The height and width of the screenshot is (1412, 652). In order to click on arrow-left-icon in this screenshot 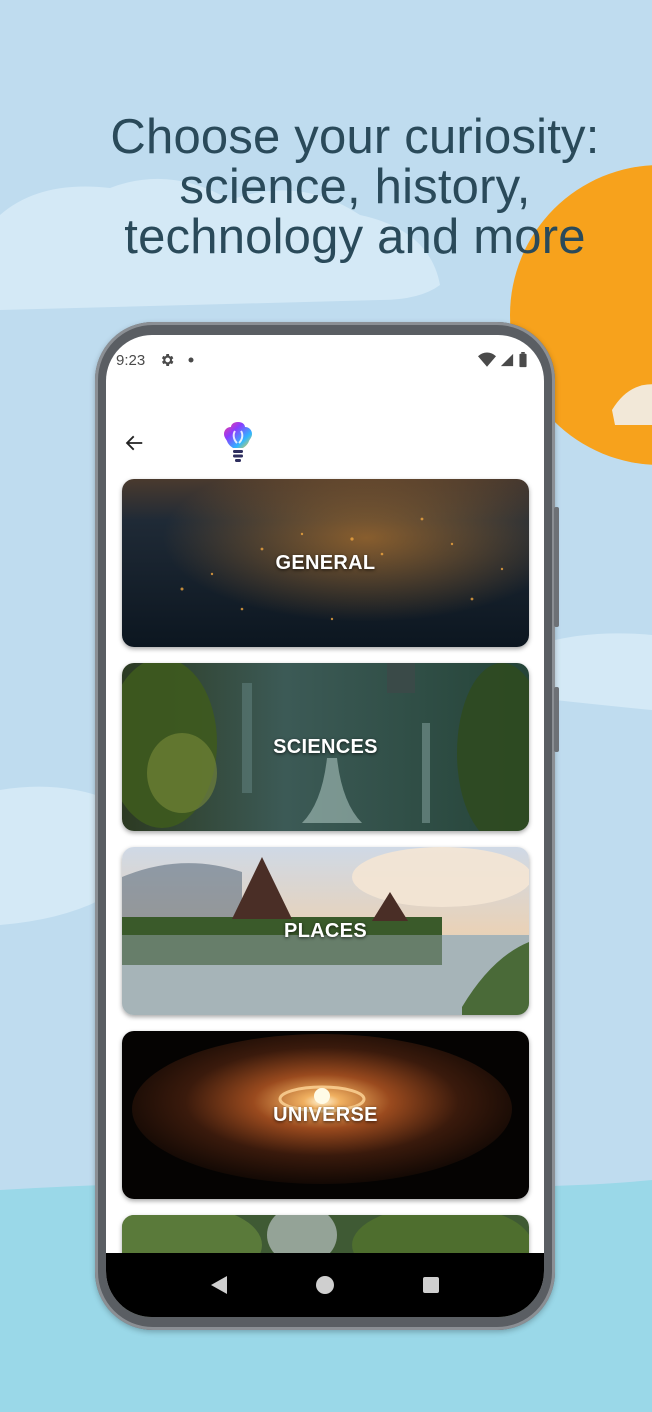, I will do `click(134, 443)`.